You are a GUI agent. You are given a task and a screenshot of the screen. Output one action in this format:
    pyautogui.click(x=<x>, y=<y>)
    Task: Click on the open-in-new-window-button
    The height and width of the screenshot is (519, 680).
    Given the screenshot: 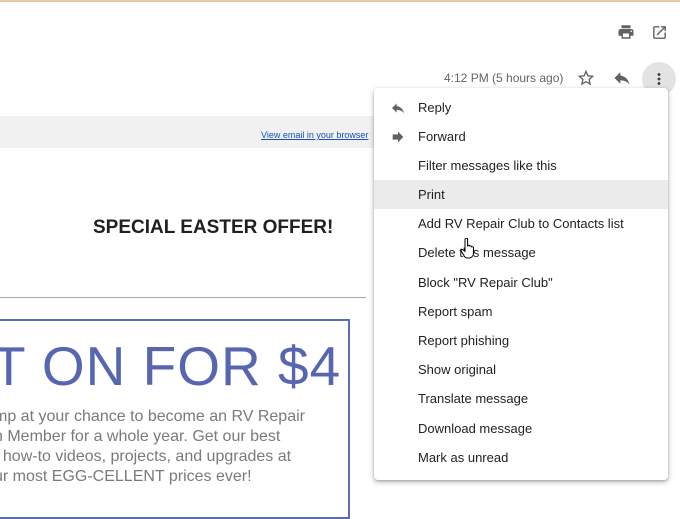 What is the action you would take?
    pyautogui.click(x=659, y=32)
    